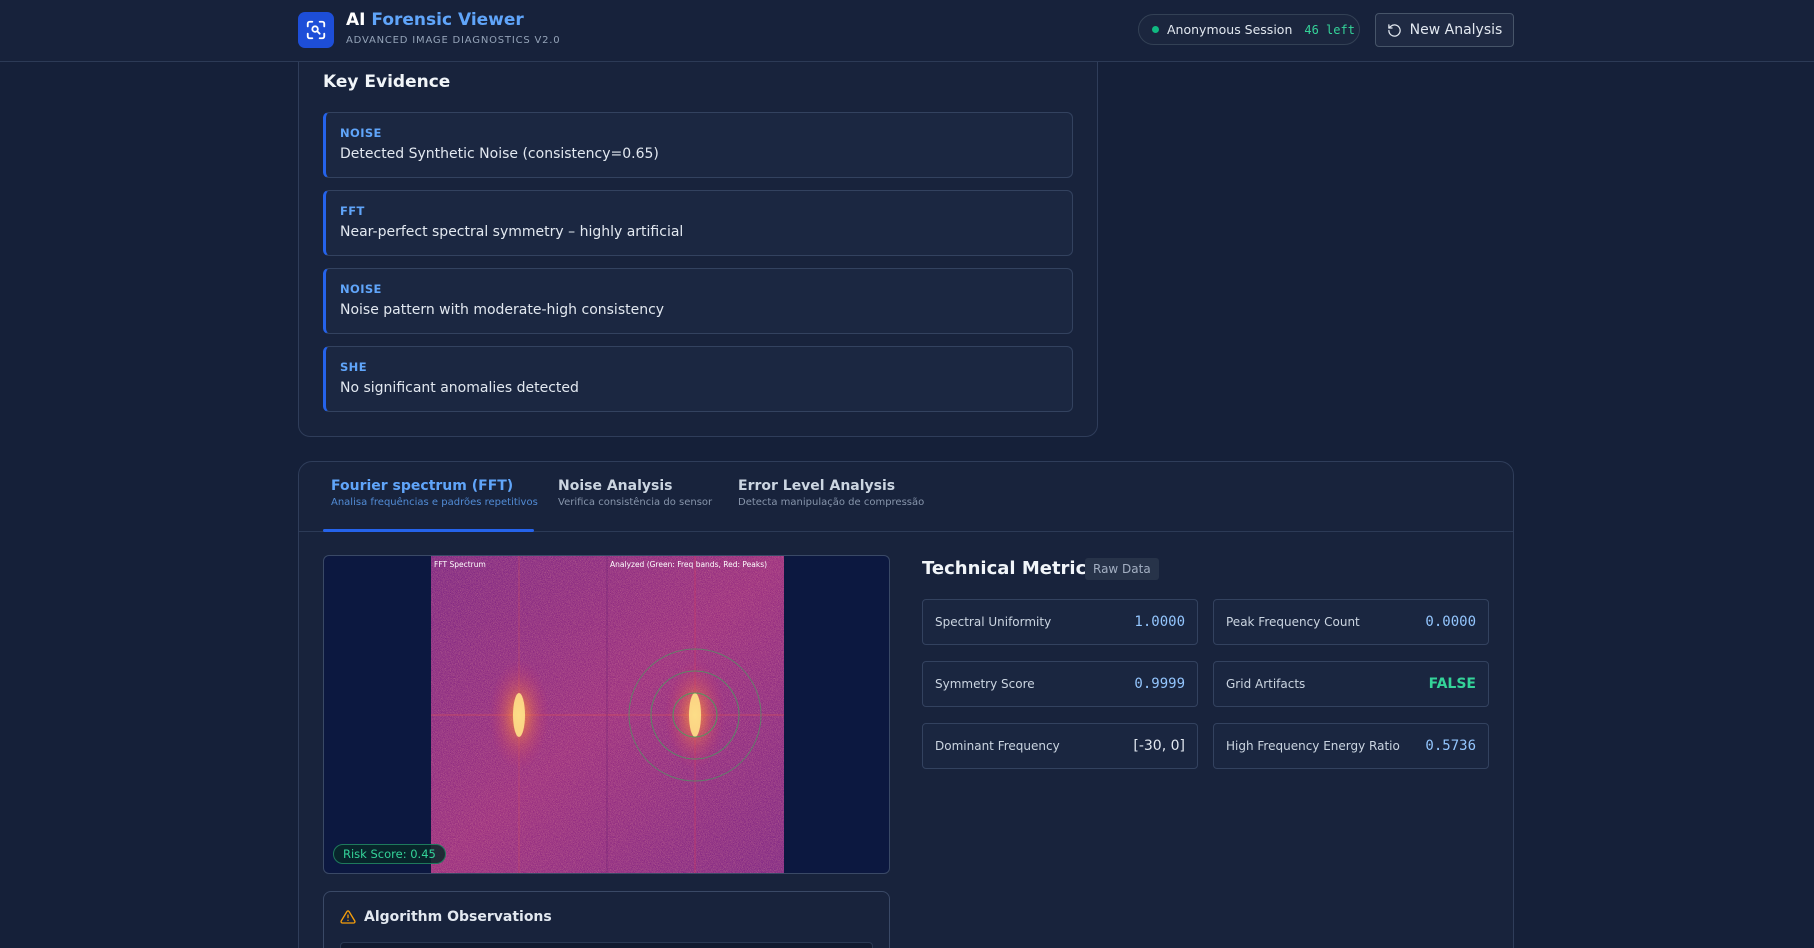 This screenshot has width=1814, height=948. Describe the element at coordinates (1155, 29) in the screenshot. I see `status-dot-icon` at that location.